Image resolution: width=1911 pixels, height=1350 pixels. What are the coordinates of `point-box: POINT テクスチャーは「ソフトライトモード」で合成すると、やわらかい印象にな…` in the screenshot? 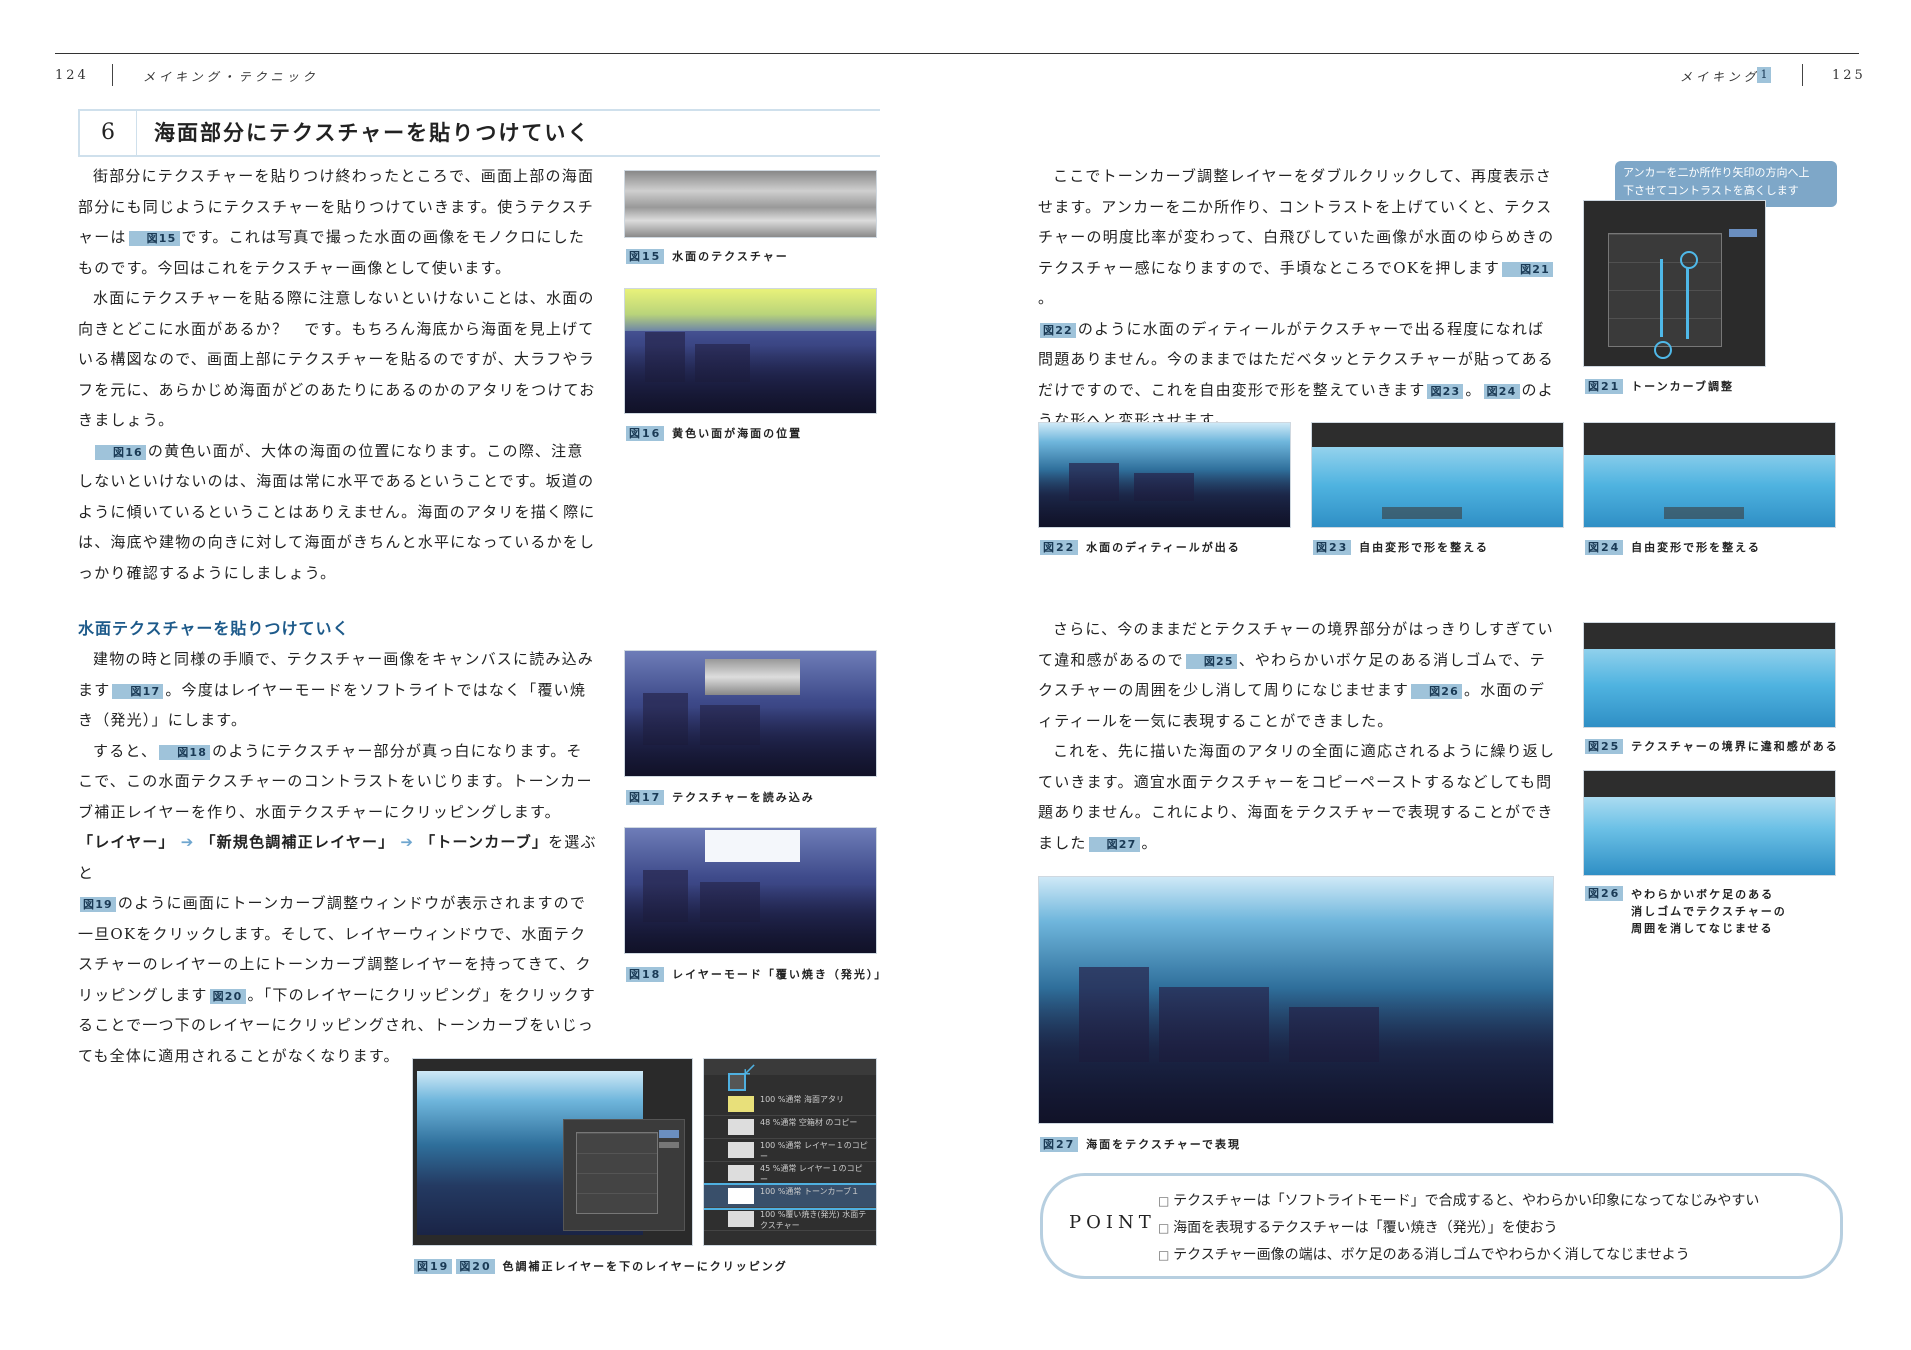 It's located at (1441, 1226).